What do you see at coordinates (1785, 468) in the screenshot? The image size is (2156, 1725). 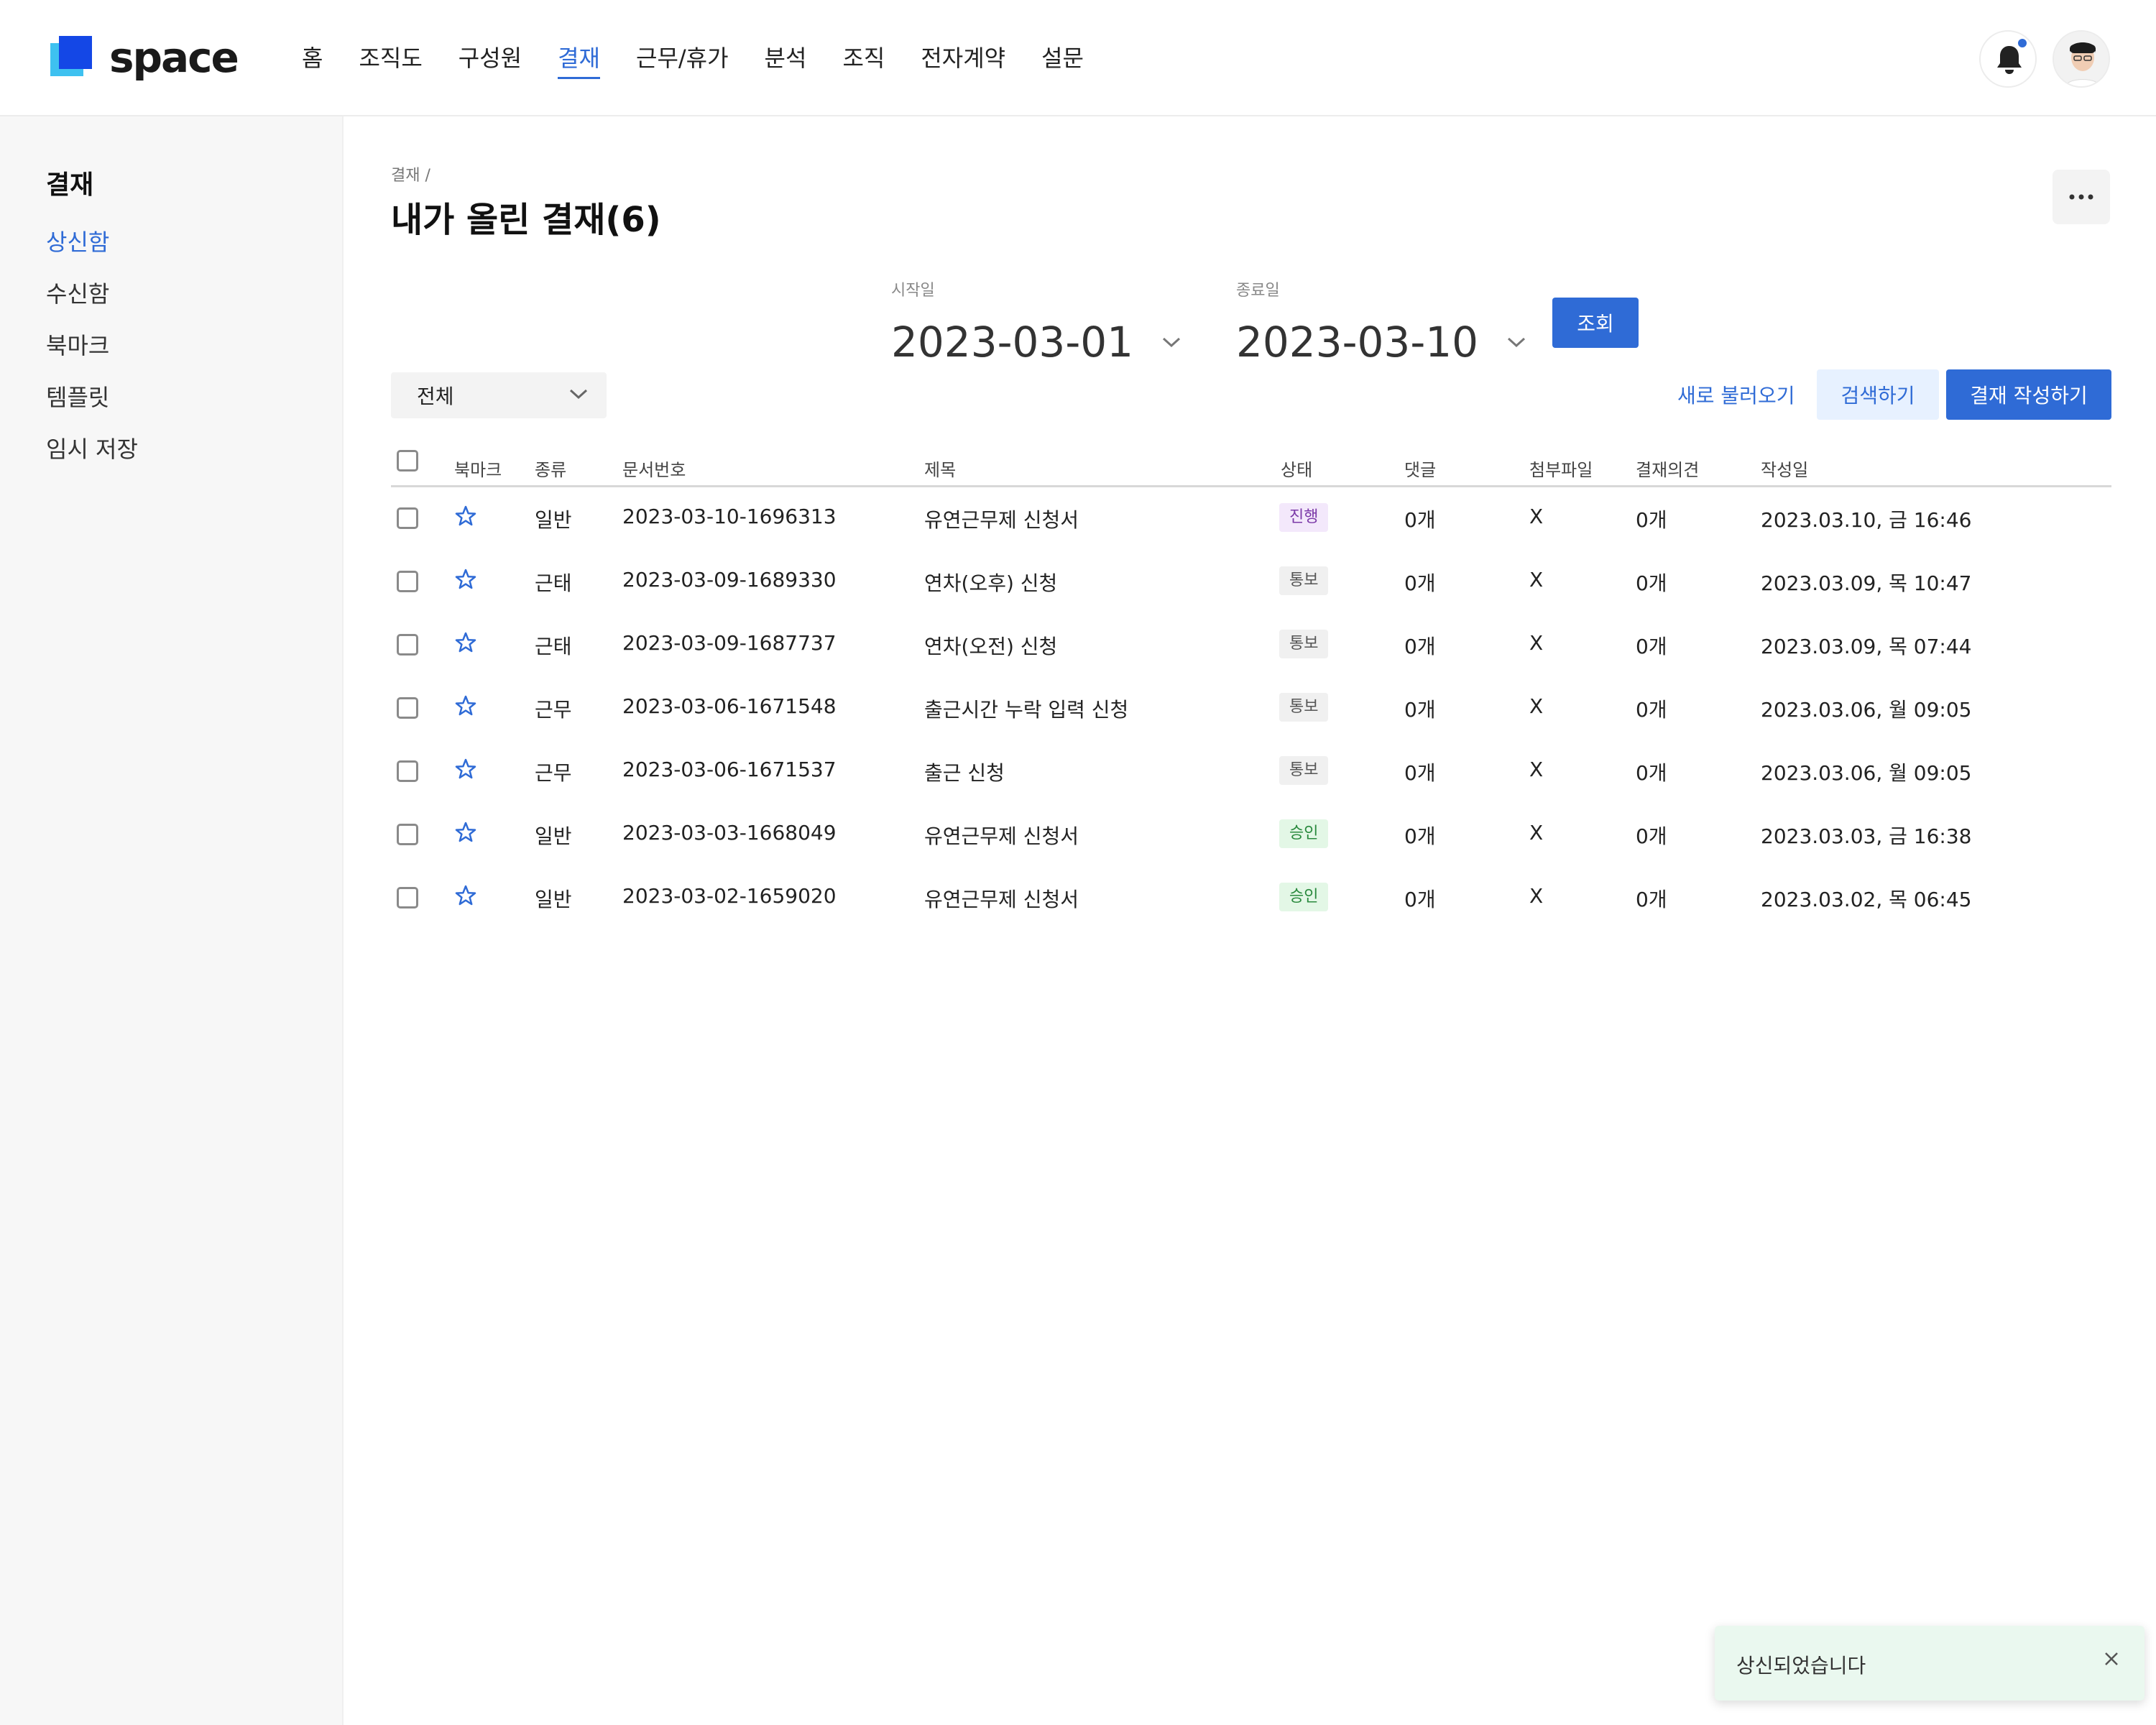 I see `column-header-created: 작성일` at bounding box center [1785, 468].